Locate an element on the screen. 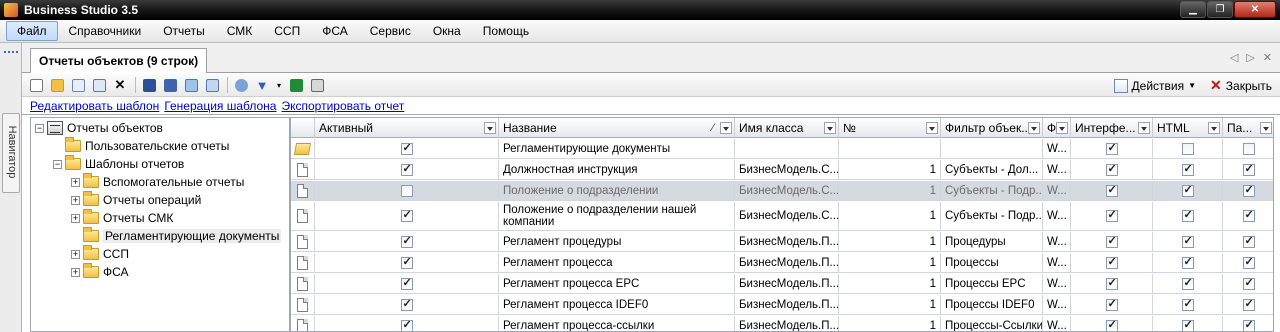  menu-fsa: ФСА is located at coordinates (335, 31).